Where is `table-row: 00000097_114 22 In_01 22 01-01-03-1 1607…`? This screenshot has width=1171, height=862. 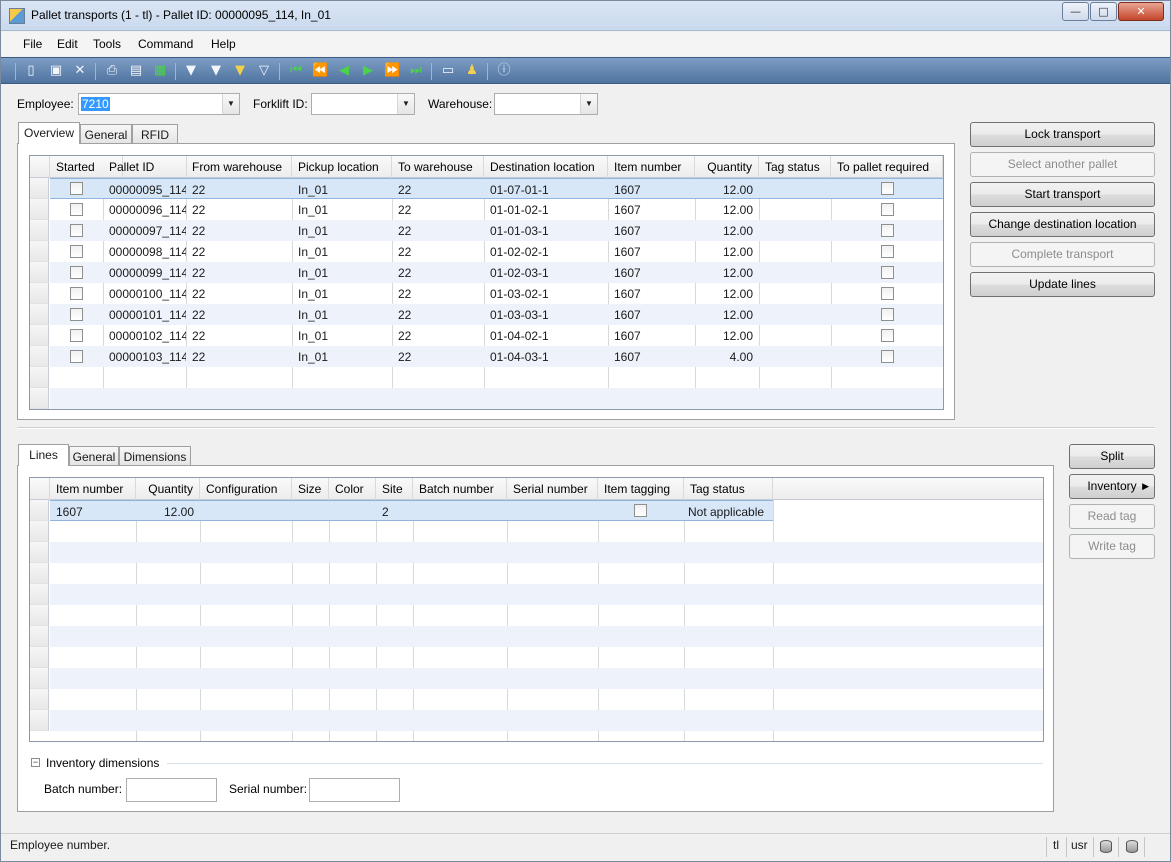
table-row: 00000097_114 22 In_01 22 01-01-03-1 1607… is located at coordinates (496, 230).